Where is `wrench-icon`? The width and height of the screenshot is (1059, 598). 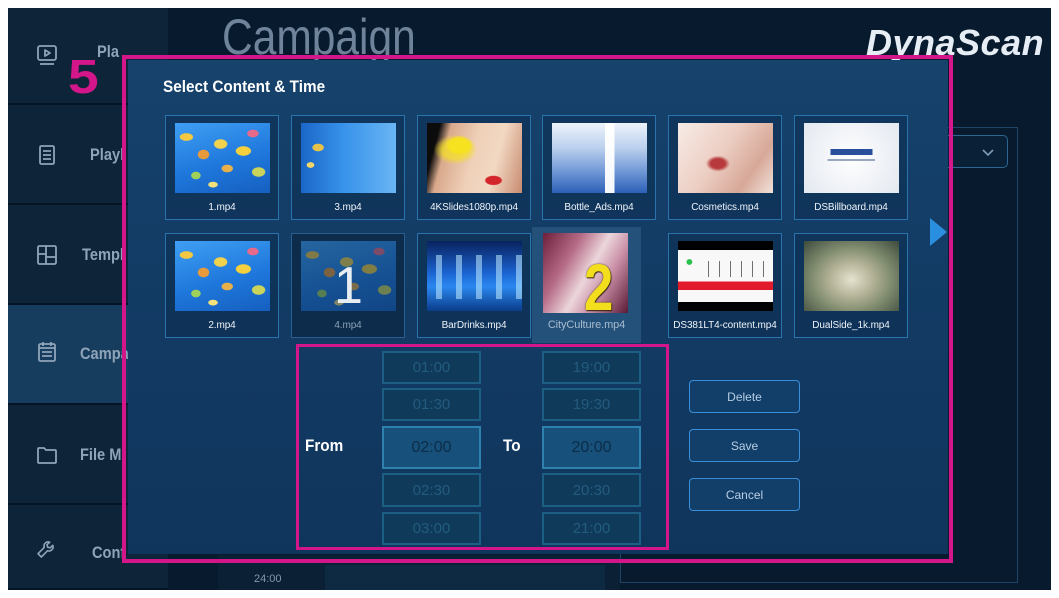 wrench-icon is located at coordinates (47, 548).